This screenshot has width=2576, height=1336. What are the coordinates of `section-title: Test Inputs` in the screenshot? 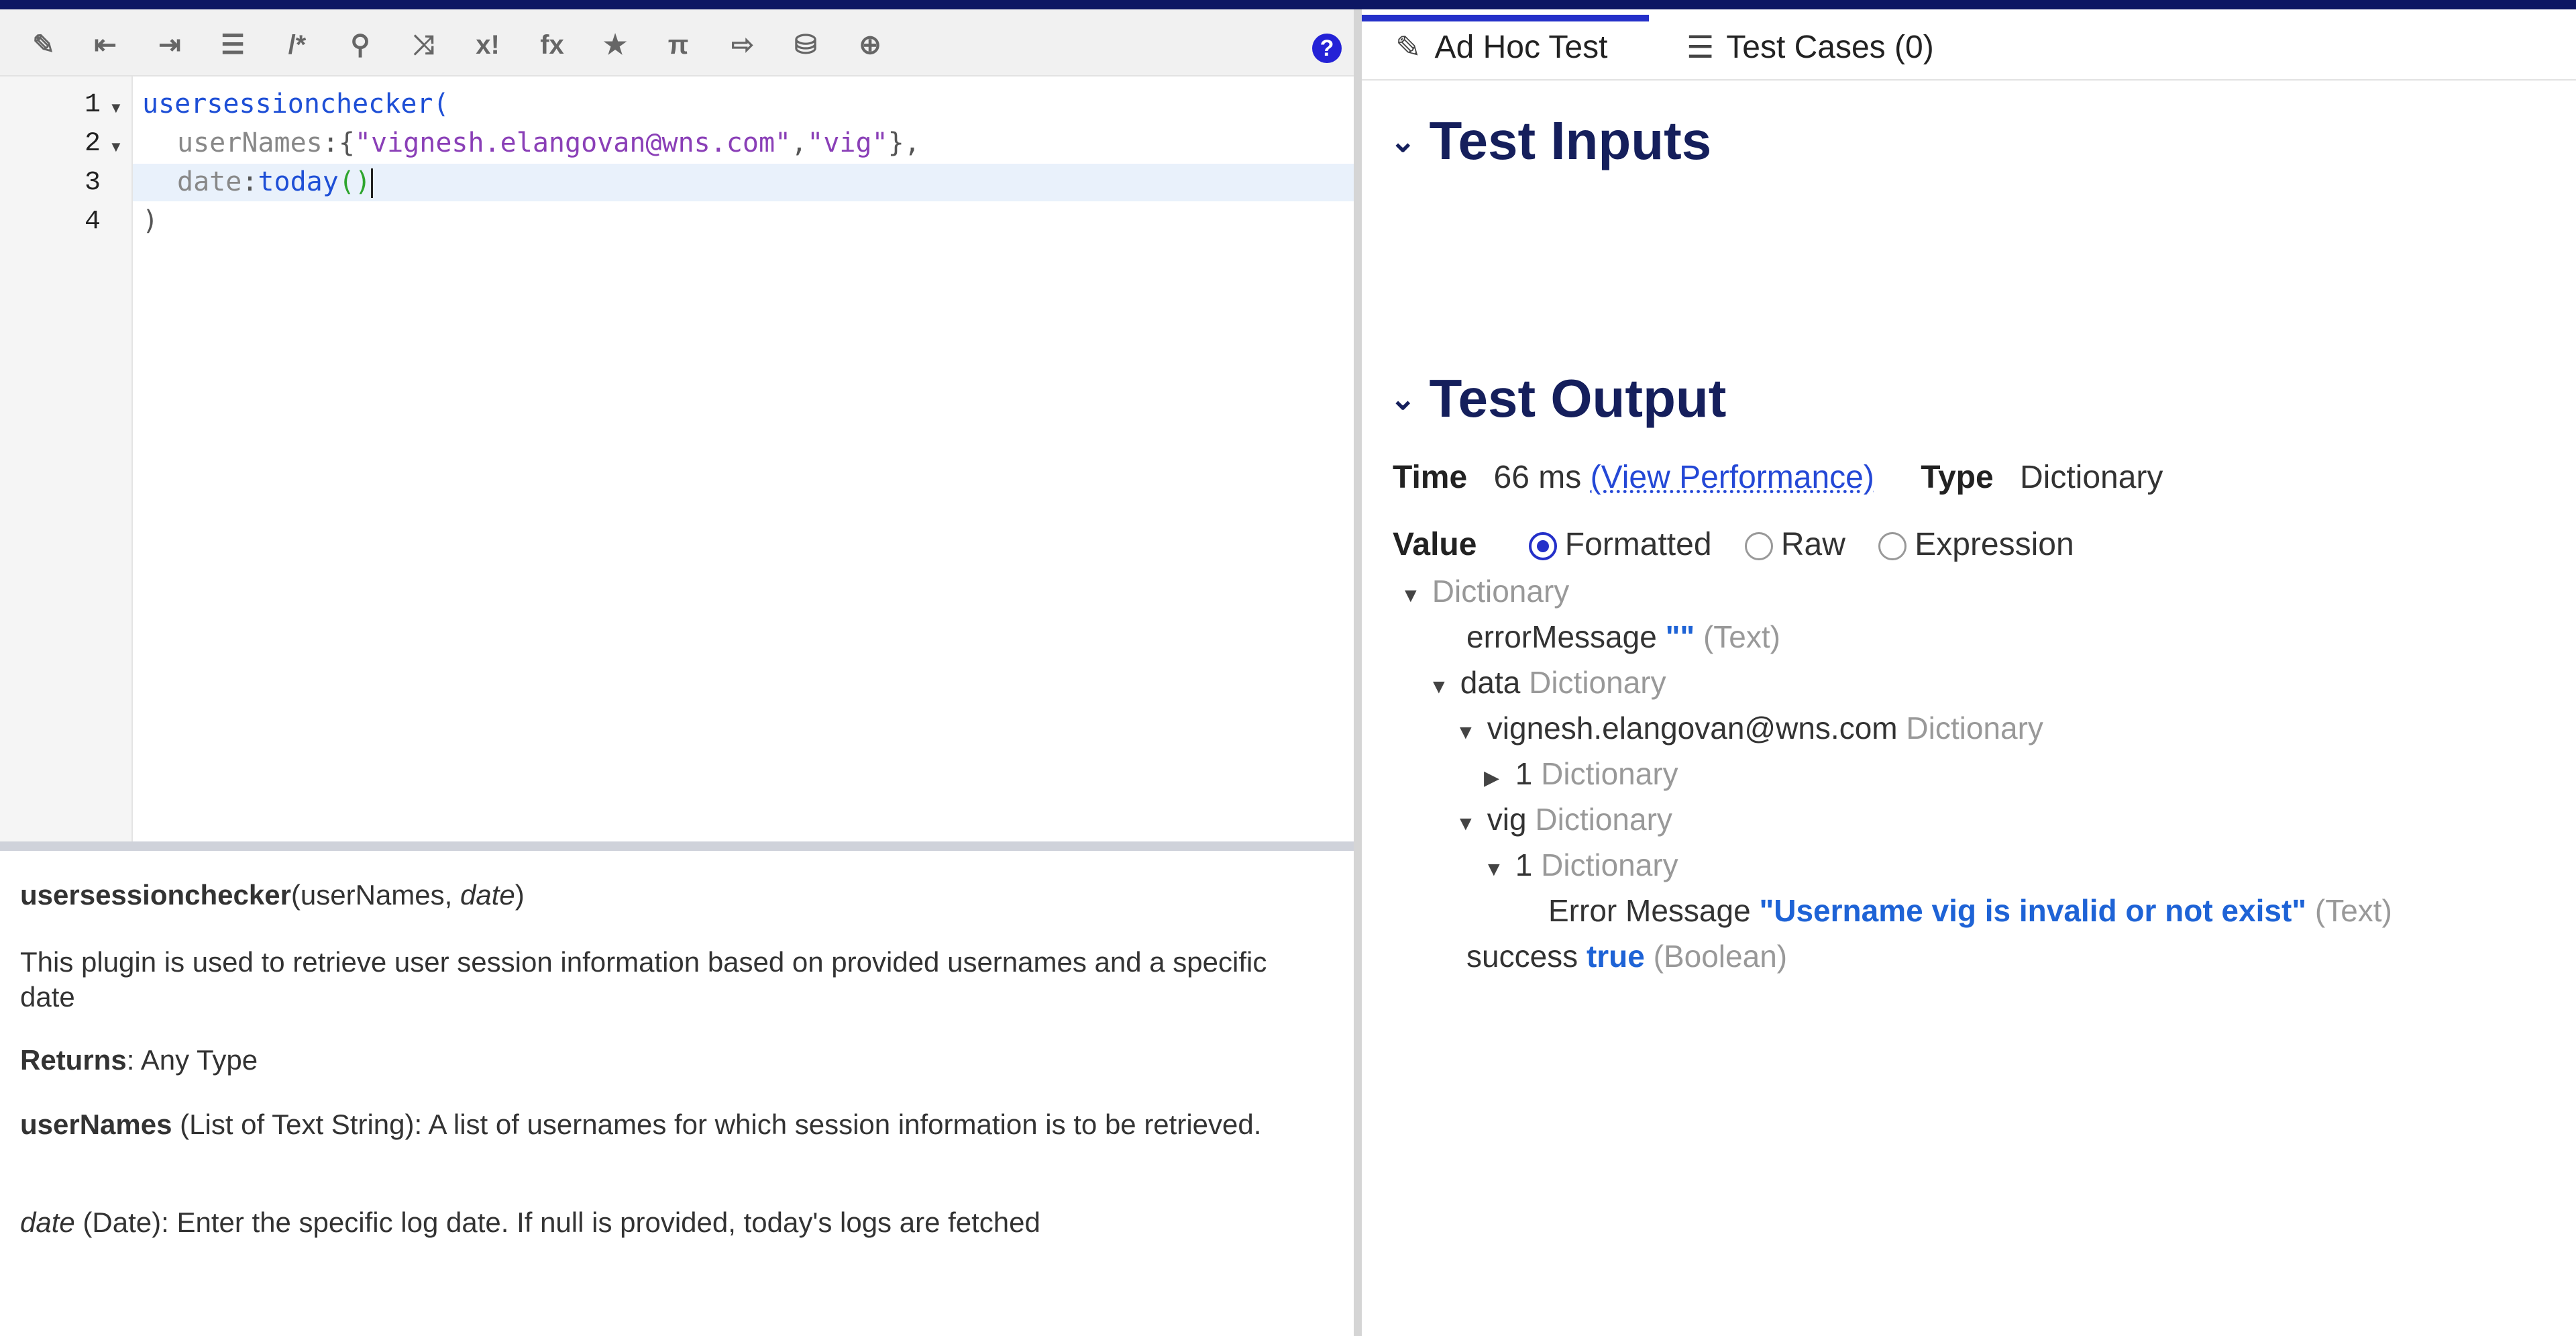 It's located at (1570, 140).